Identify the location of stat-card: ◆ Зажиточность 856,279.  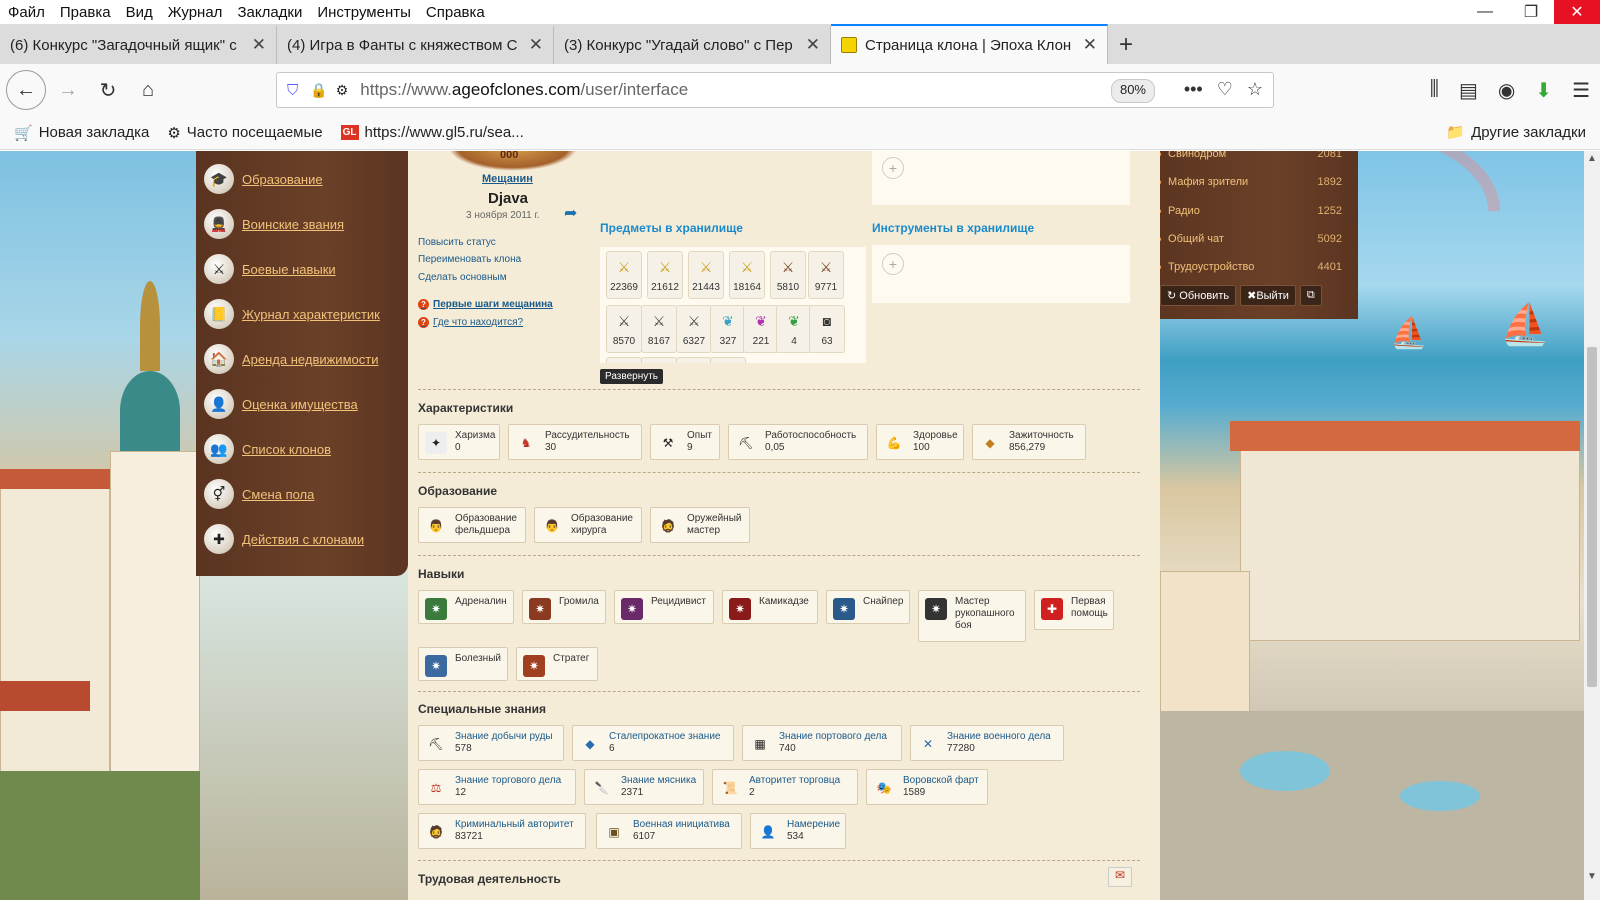
(1029, 442).